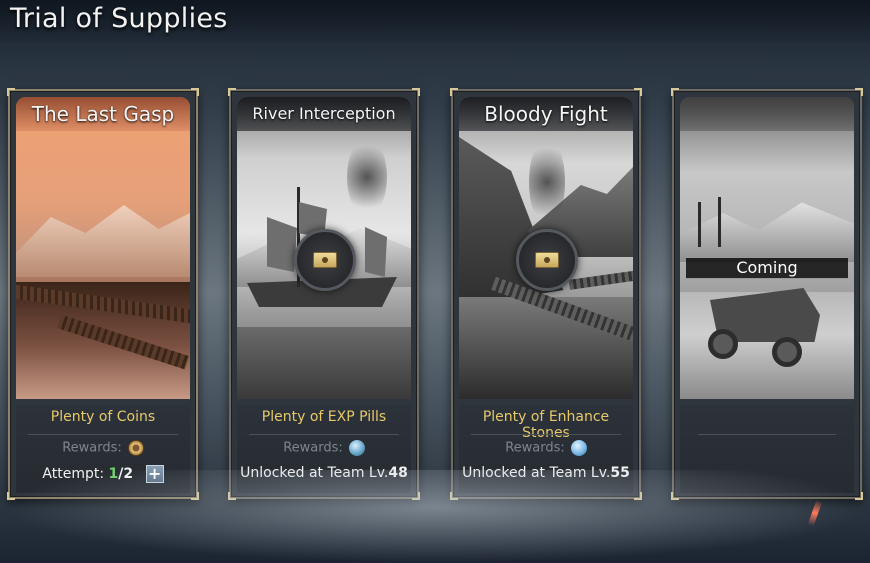 This screenshot has height=563, width=870. Describe the element at coordinates (103, 417) in the screenshot. I see `reward-name: Plenty of Coins` at that location.